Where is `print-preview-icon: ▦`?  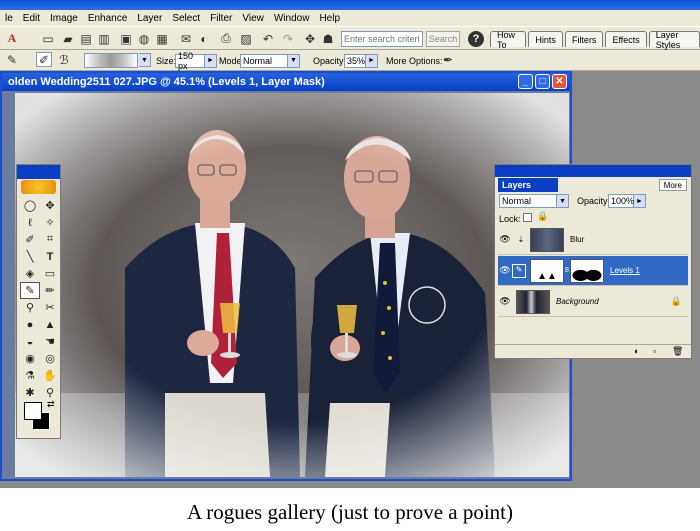
print-preview-icon: ▦ is located at coordinates (162, 38).